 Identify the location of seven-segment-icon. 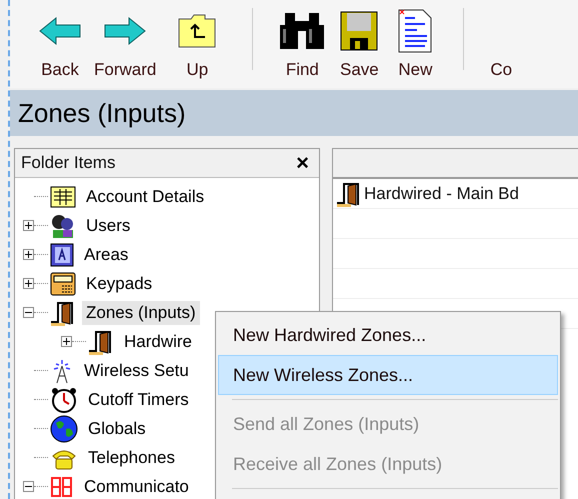
(62, 487).